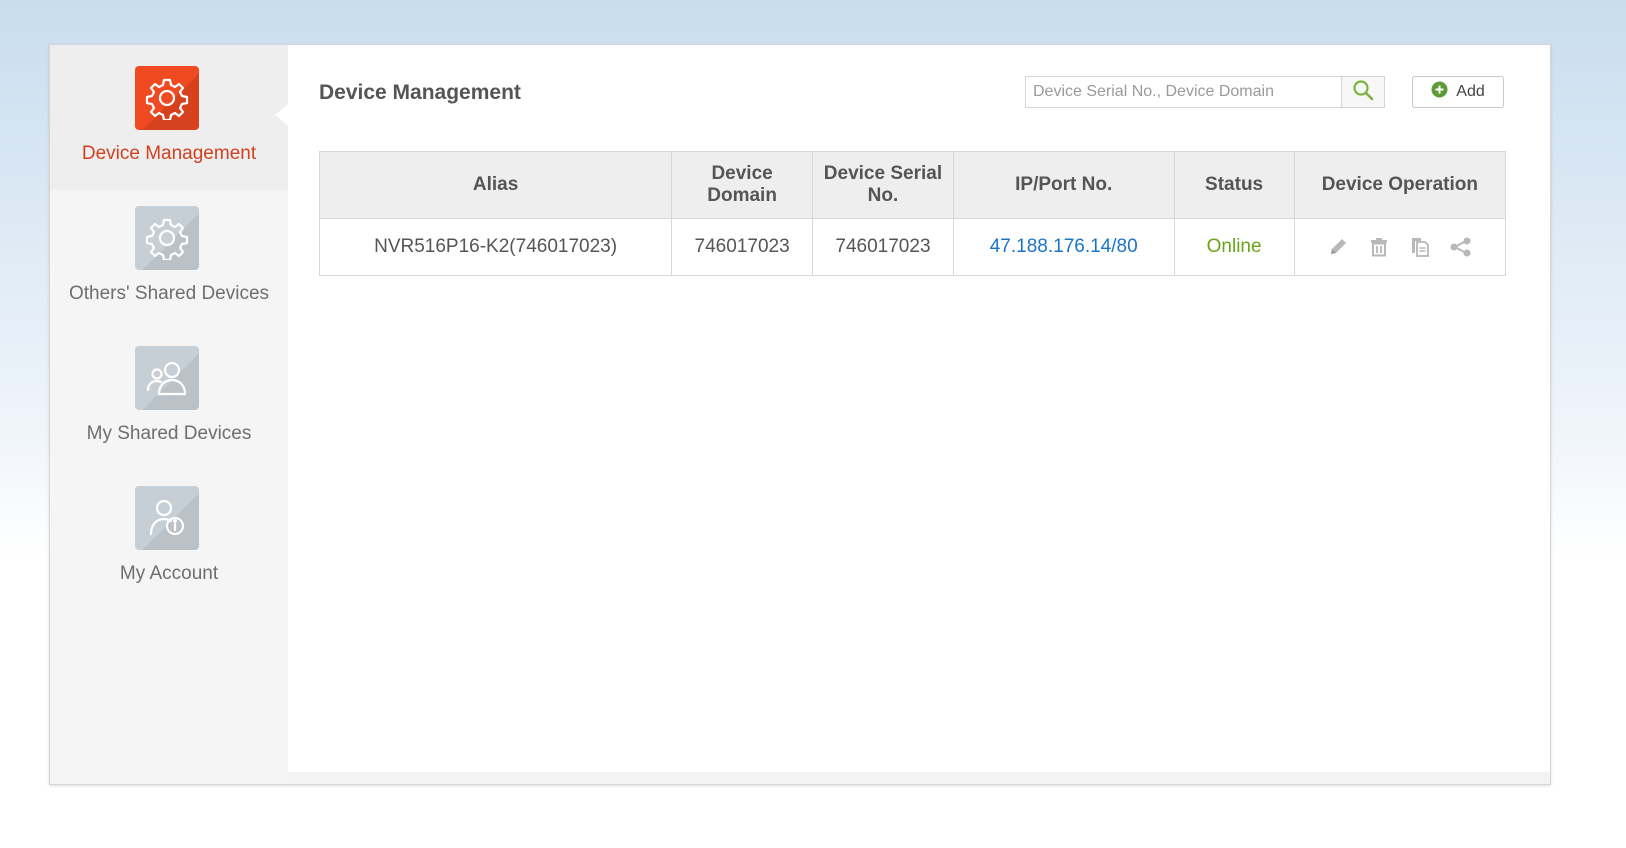  I want to click on column-header-label: Device Domain, so click(742, 184).